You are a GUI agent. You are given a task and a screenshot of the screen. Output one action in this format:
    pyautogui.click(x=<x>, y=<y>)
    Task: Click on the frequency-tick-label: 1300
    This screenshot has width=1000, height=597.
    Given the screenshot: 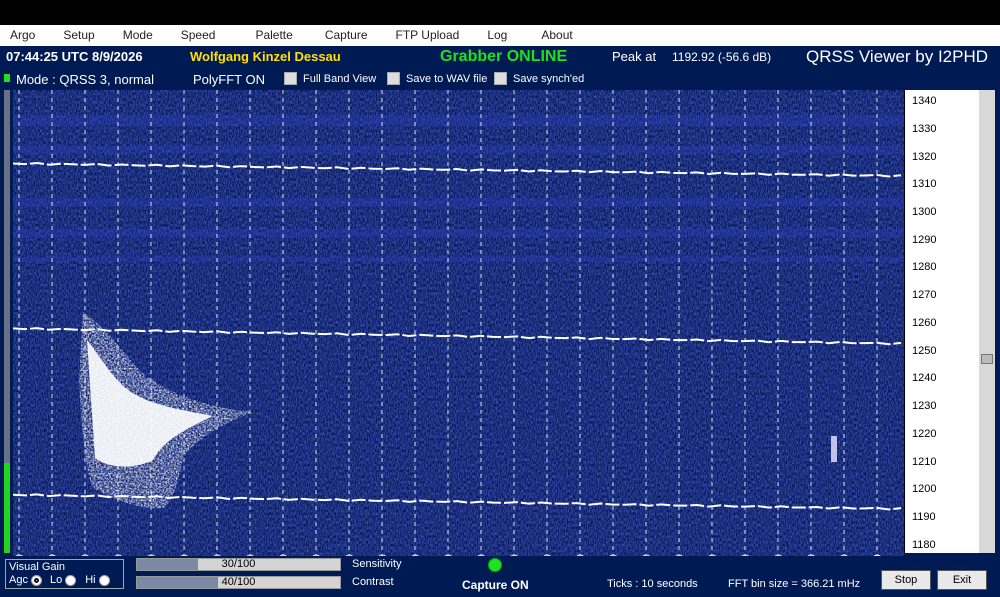 What is the action you would take?
    pyautogui.click(x=924, y=211)
    